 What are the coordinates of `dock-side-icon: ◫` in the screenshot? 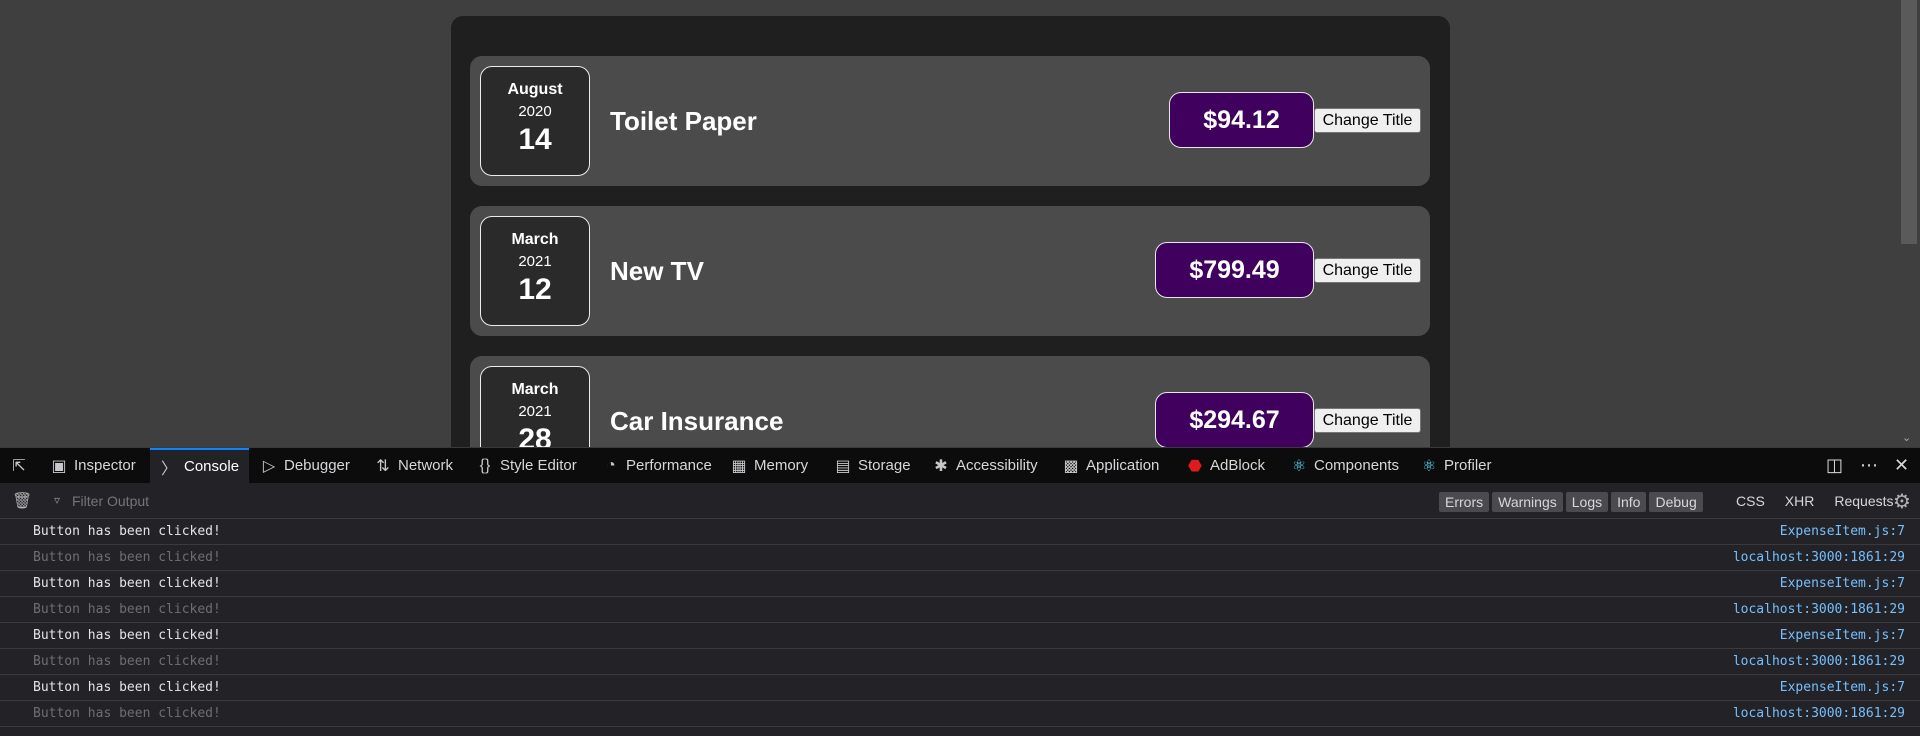 It's located at (1834, 465).